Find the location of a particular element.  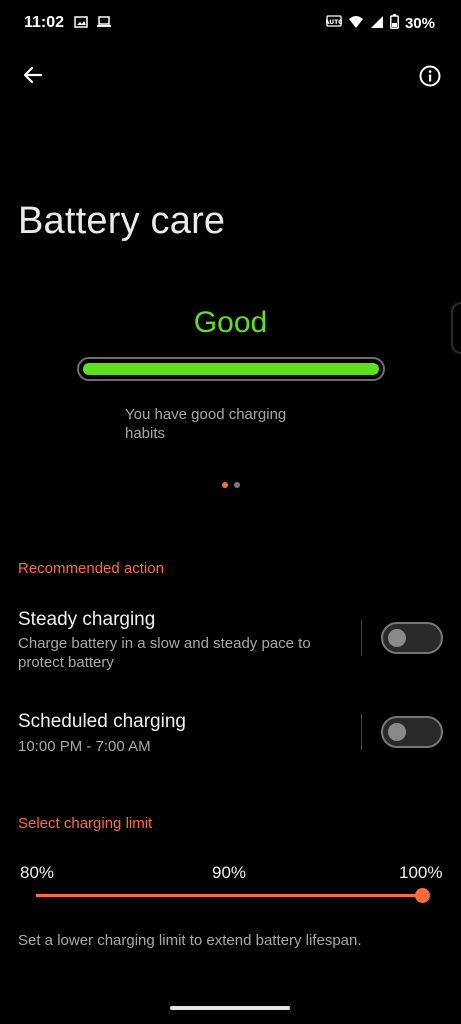

wifi-icon is located at coordinates (356, 24).